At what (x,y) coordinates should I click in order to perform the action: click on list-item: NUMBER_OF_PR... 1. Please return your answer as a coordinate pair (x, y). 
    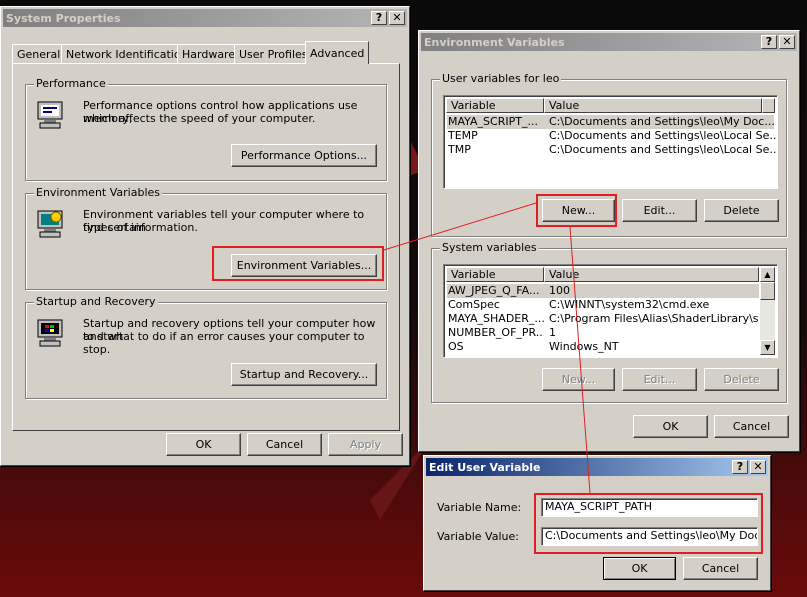
    Looking at the image, I should click on (603, 333).